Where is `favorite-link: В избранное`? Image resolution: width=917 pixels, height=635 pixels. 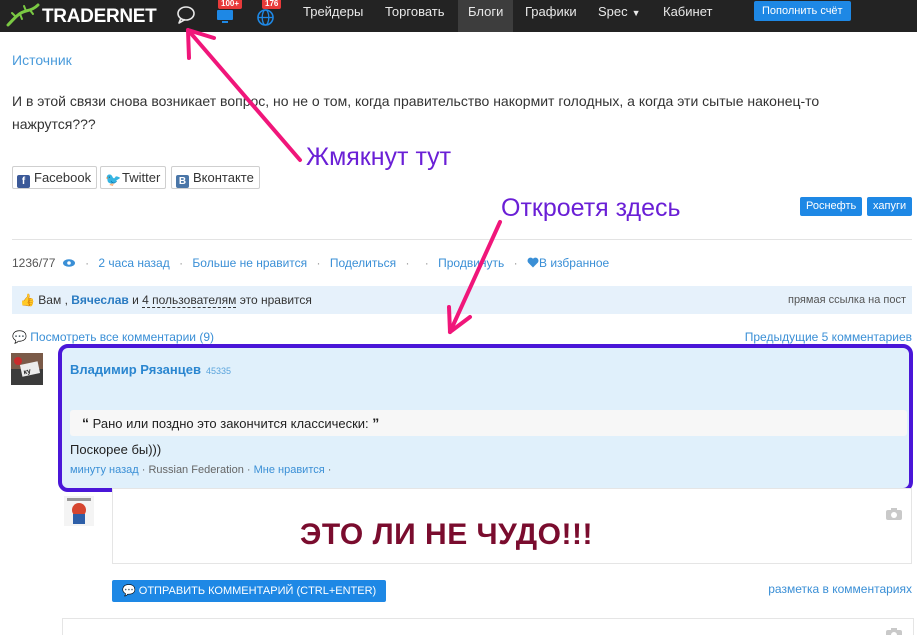
favorite-link: В избранное is located at coordinates (568, 263).